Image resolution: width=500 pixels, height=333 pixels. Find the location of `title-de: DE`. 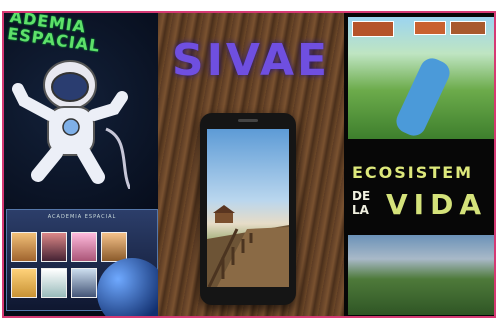

title-de: DE is located at coordinates (361, 196).